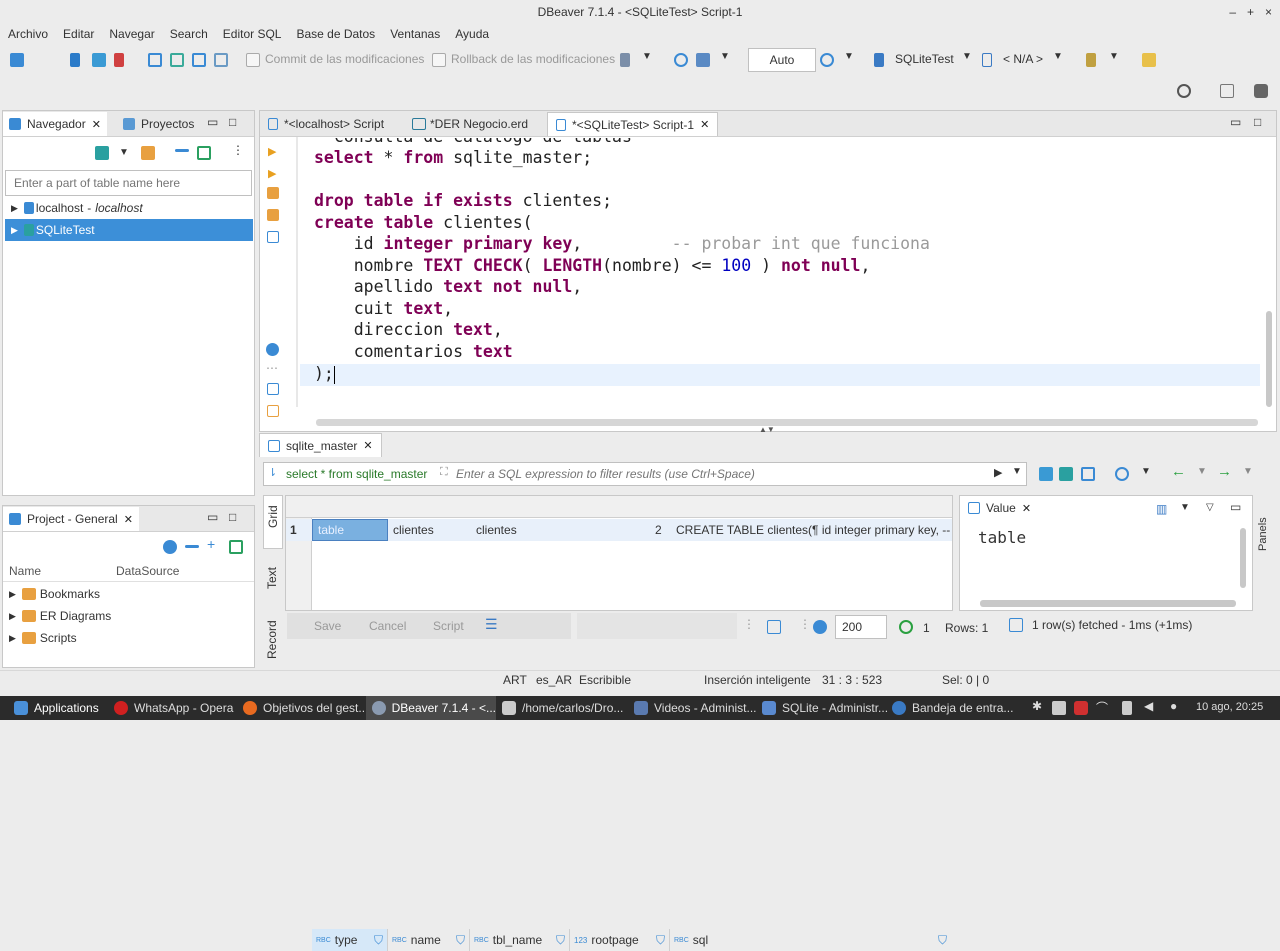  I want to click on column-header-sql: RBC sql ⛉, so click(811, 940).